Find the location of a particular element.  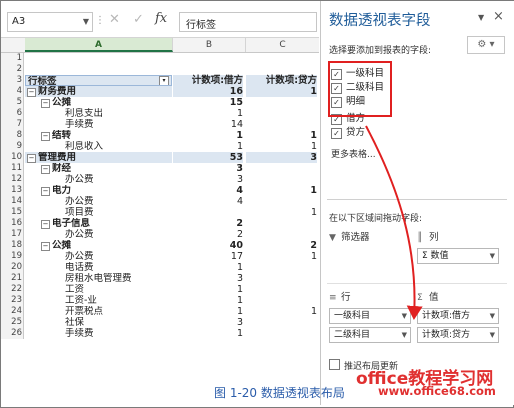

table-row: 20 电话费 1 is located at coordinates (160, 267).